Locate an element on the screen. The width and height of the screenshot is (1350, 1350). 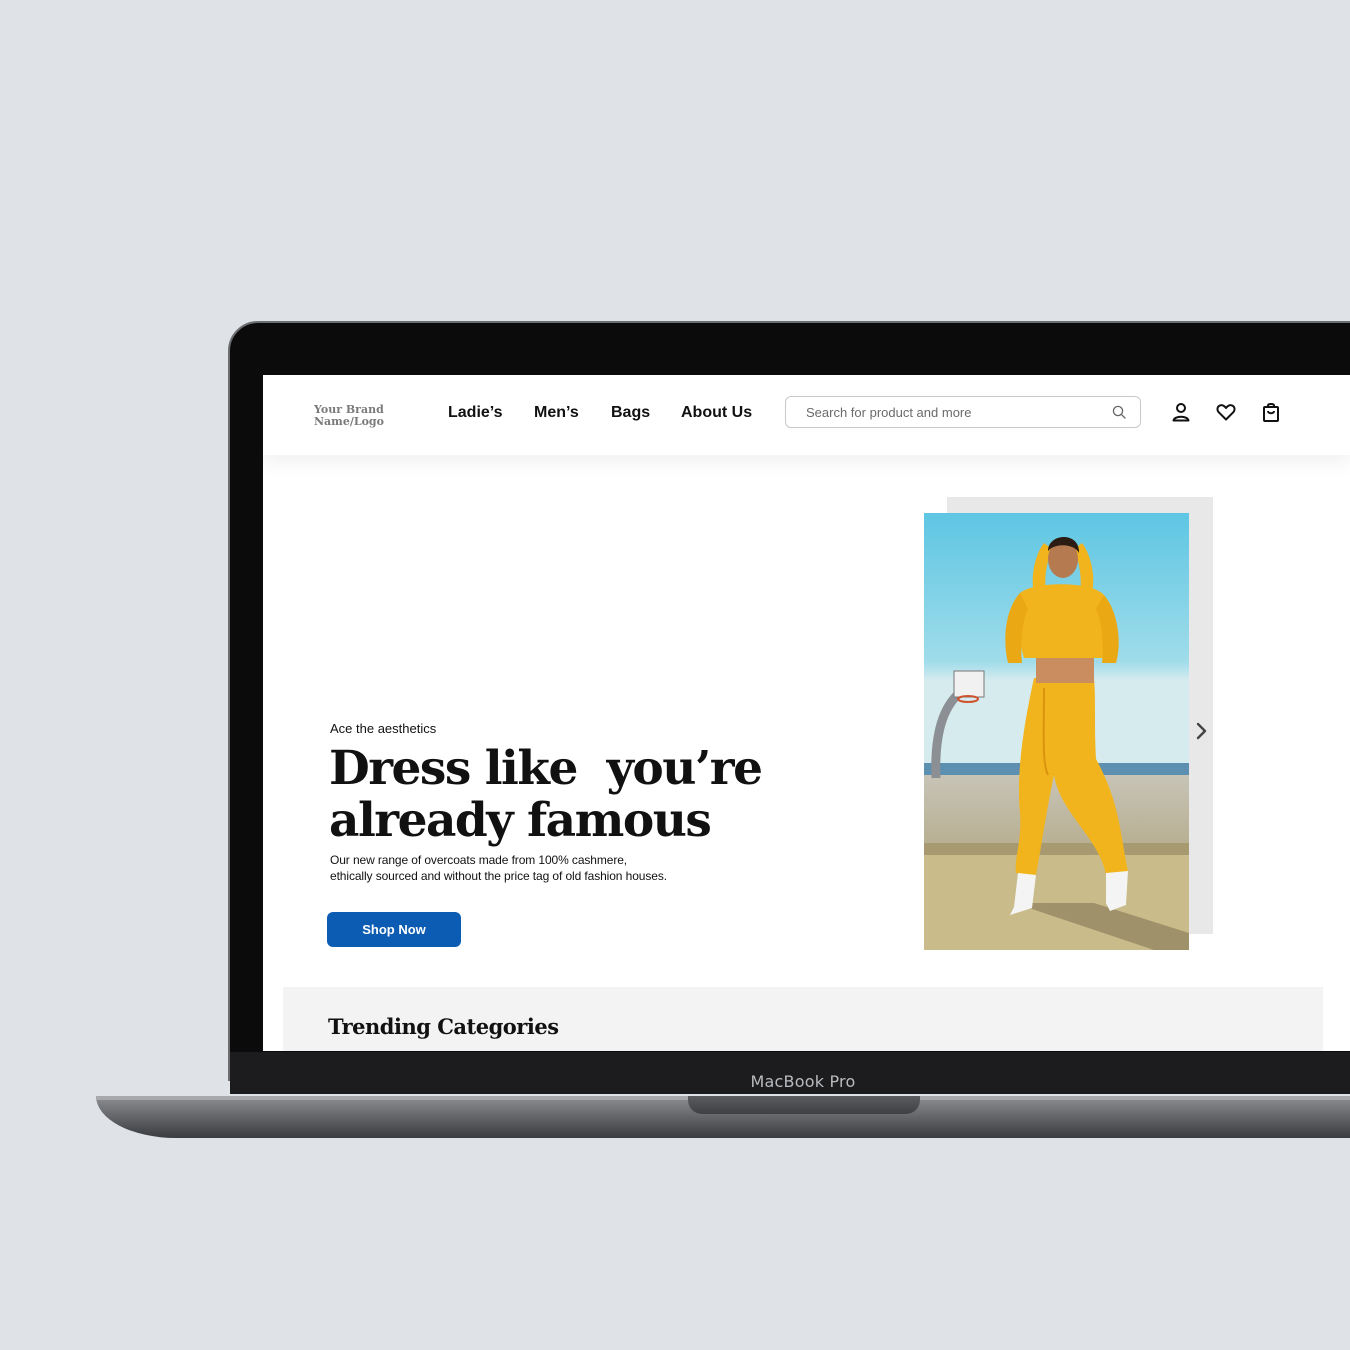
nav-link-mens: Men’s is located at coordinates (556, 413).